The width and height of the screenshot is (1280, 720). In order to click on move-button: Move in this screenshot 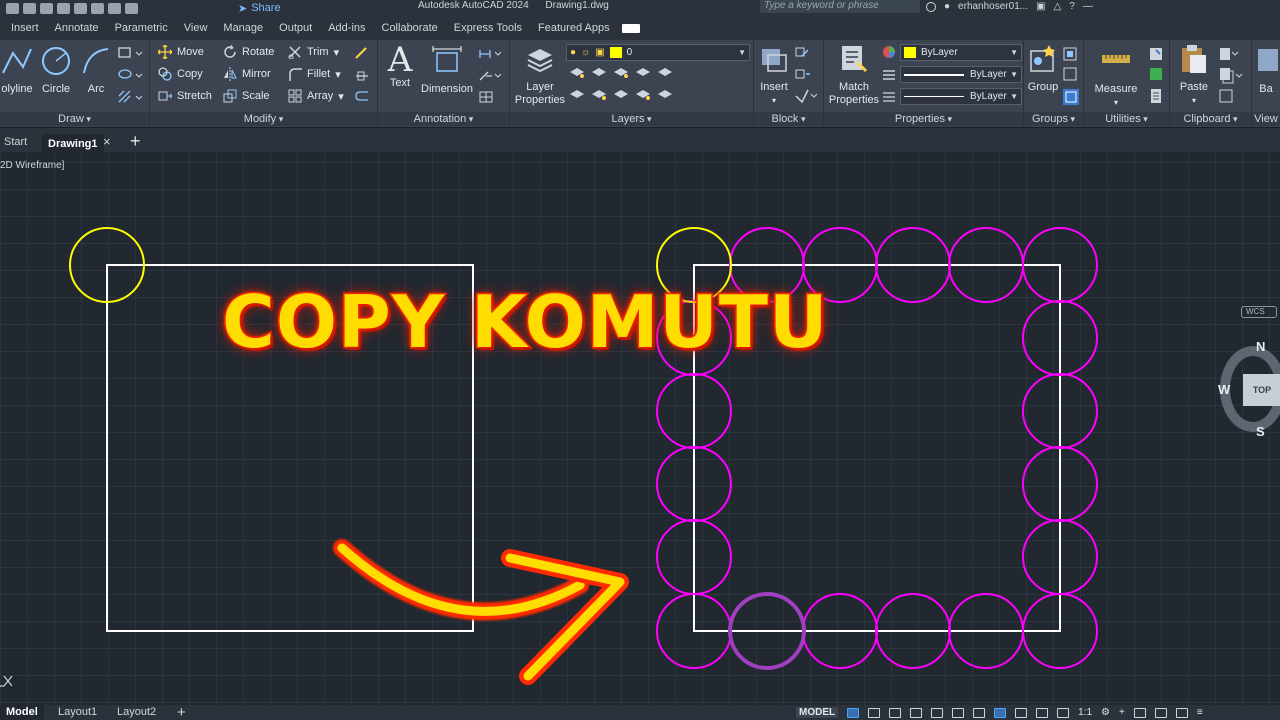, I will do `click(181, 52)`.